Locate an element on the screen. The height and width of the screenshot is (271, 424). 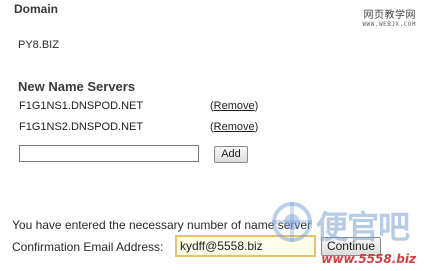
name-server-name: F1G1NS1.DNSPOD.NET is located at coordinates (81, 106).